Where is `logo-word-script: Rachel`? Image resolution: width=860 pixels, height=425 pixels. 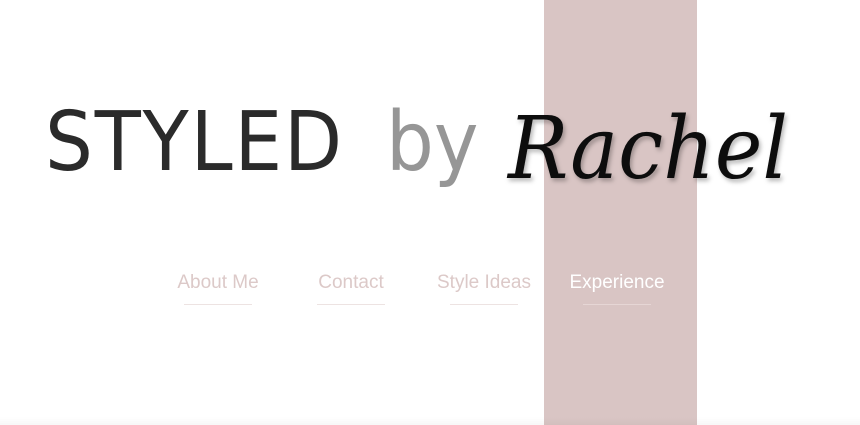 logo-word-script: Rachel is located at coordinates (647, 149).